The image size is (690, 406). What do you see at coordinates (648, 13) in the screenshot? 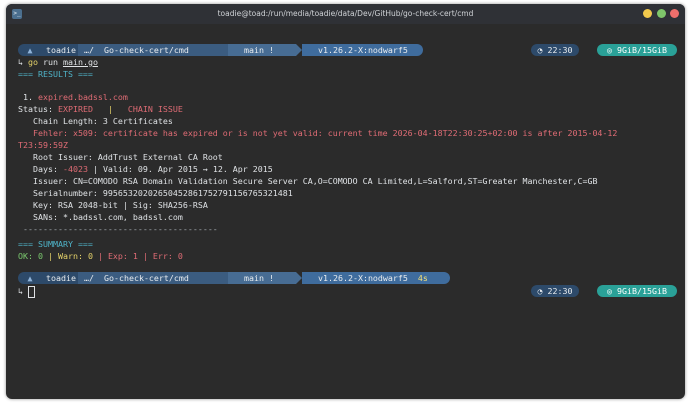
I see `minimize-button` at bounding box center [648, 13].